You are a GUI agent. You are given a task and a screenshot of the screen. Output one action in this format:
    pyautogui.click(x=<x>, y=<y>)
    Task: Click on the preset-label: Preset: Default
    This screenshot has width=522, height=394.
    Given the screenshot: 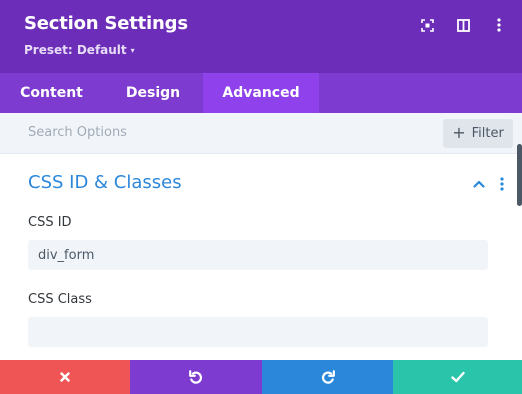 What is the action you would take?
    pyautogui.click(x=75, y=50)
    